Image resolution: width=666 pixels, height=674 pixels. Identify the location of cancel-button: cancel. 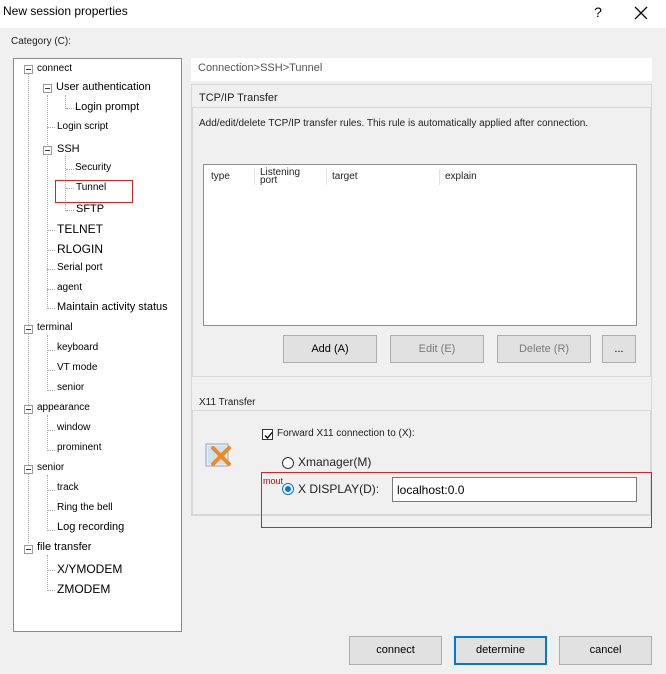
(605, 650).